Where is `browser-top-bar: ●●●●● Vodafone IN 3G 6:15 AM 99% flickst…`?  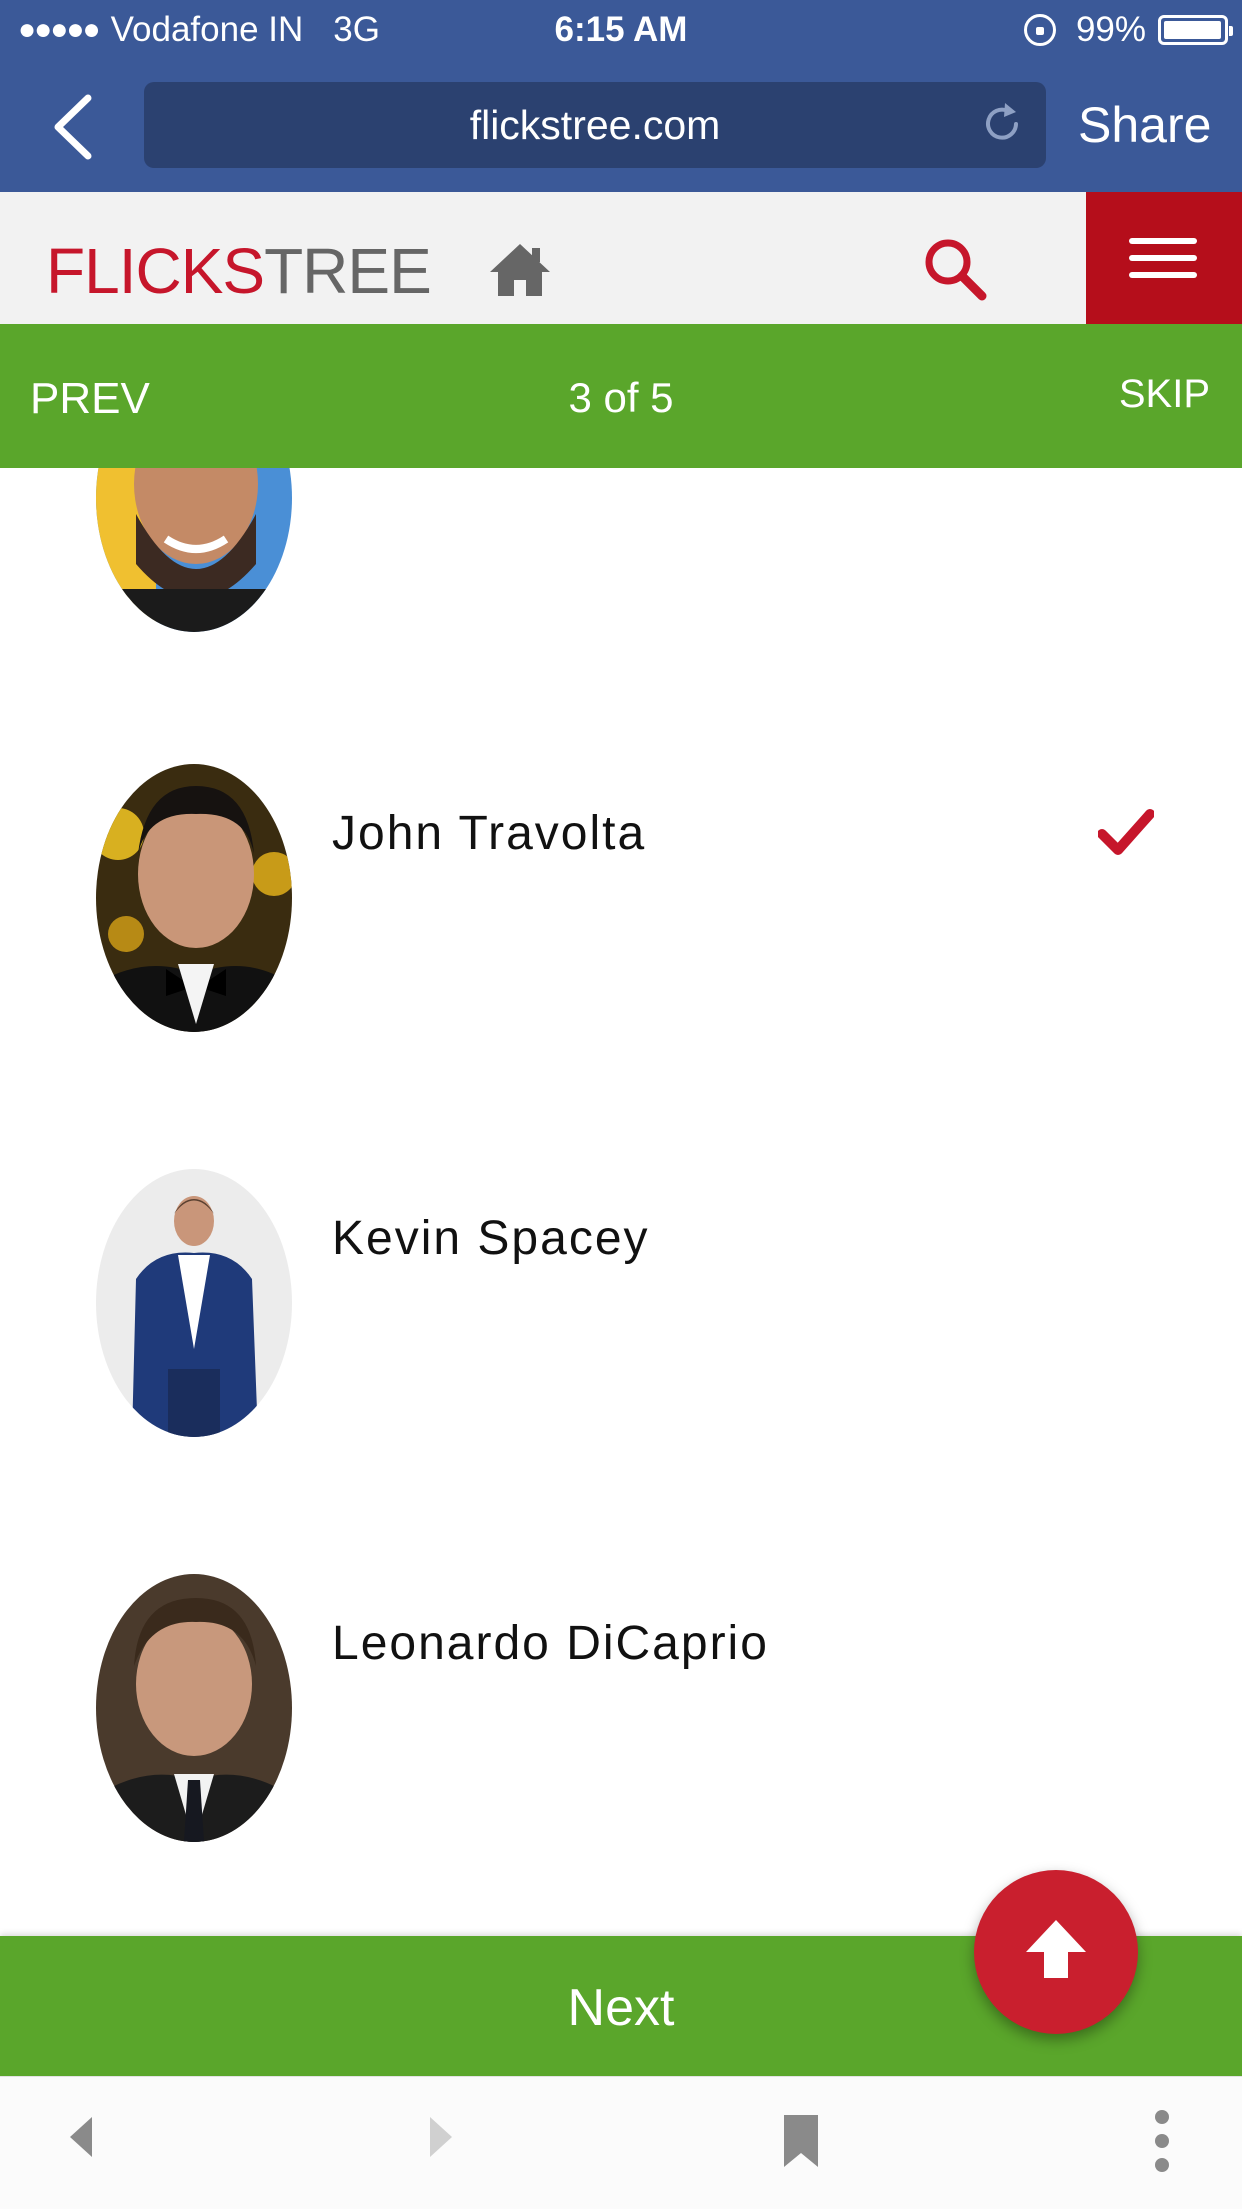
browser-top-bar: ●●●●● Vodafone IN 3G 6:15 AM 99% flickst… is located at coordinates (621, 96).